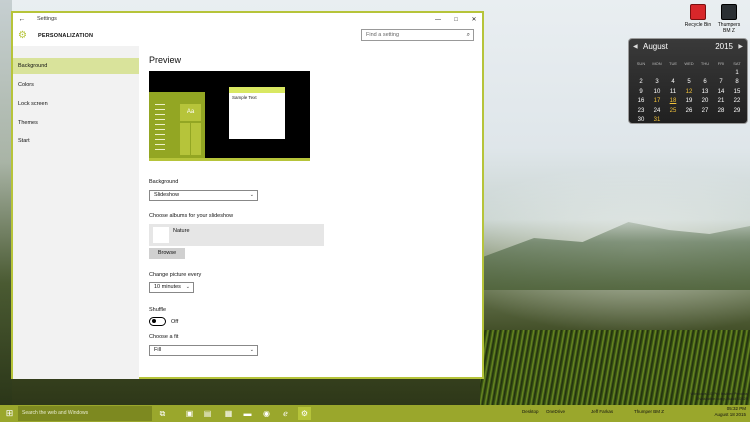 Image resolution: width=750 pixels, height=422 pixels. Describe the element at coordinates (177, 125) in the screenshot. I see `preview-start-menu: Aa` at that location.